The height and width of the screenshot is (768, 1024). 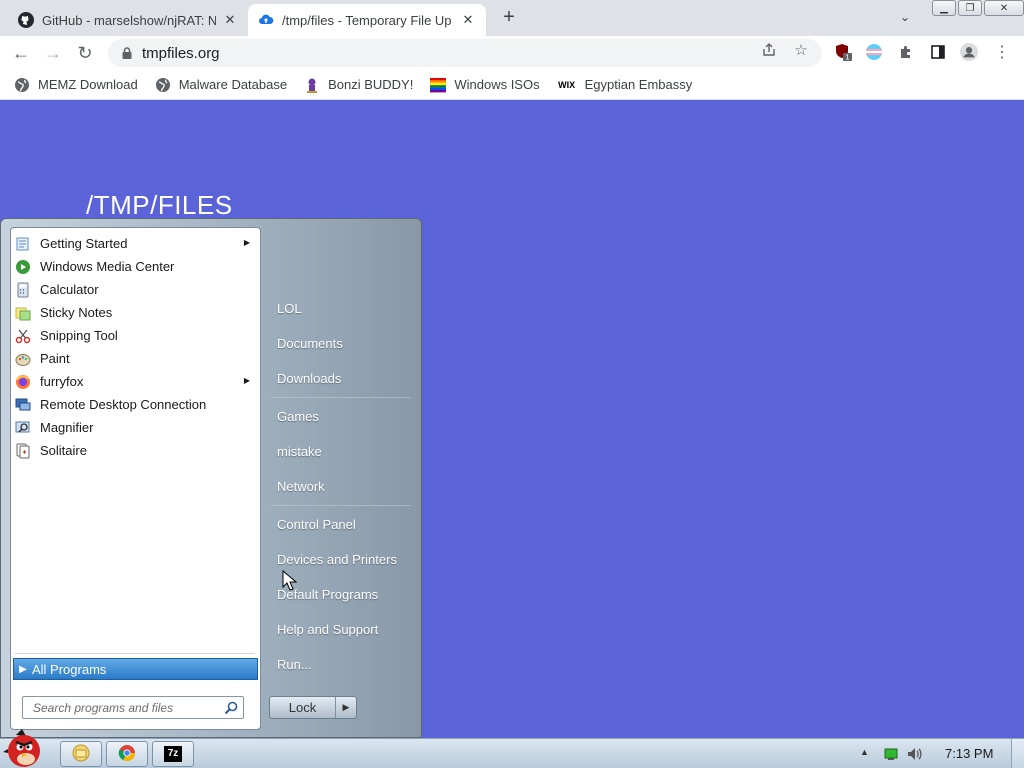 What do you see at coordinates (1017, 753) in the screenshot?
I see `show-desktop-button` at bounding box center [1017, 753].